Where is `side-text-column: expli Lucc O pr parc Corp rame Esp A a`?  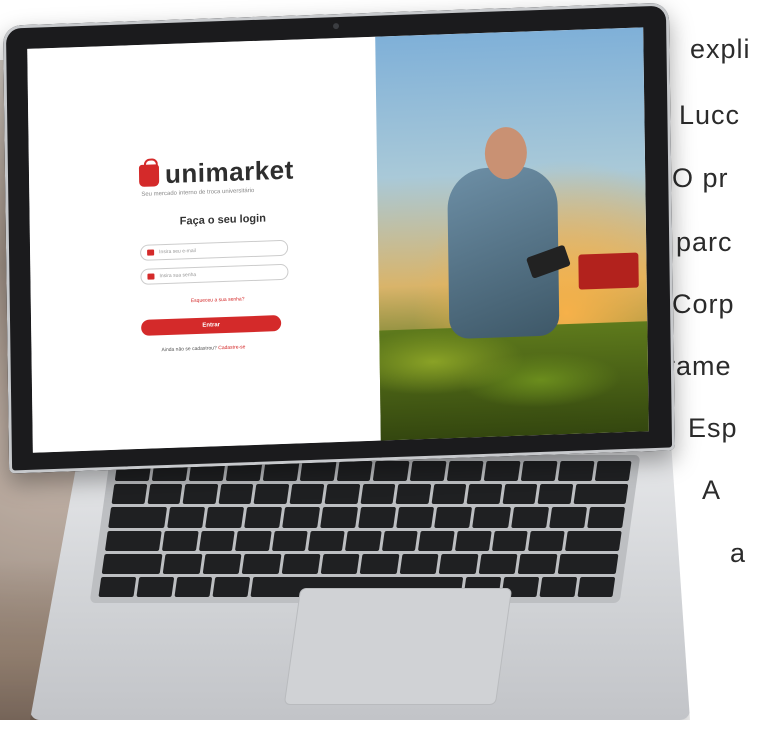 side-text-column: expli Lucc O pr parc Corp rame Esp A a is located at coordinates (717, 369).